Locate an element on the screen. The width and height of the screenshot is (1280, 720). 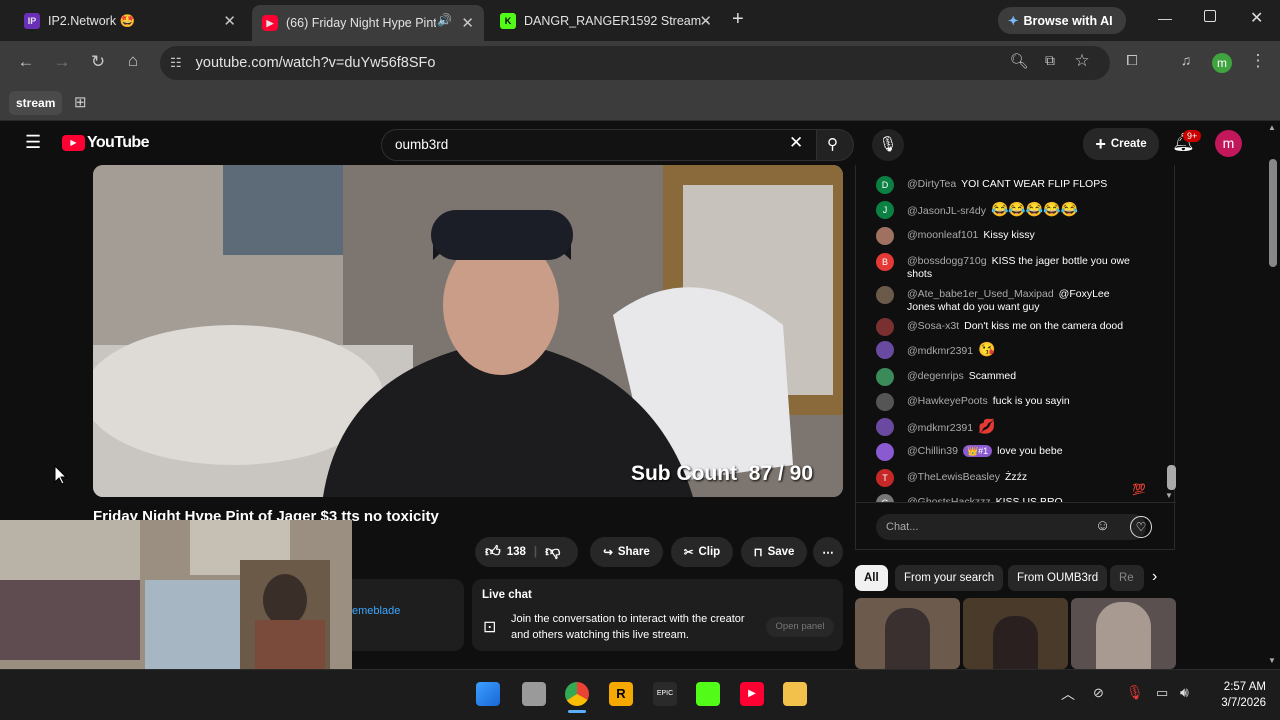
tab-youtube: ▶ (66) Friday Night Hype Pint 🔊 ✕ is located at coordinates (368, 23).